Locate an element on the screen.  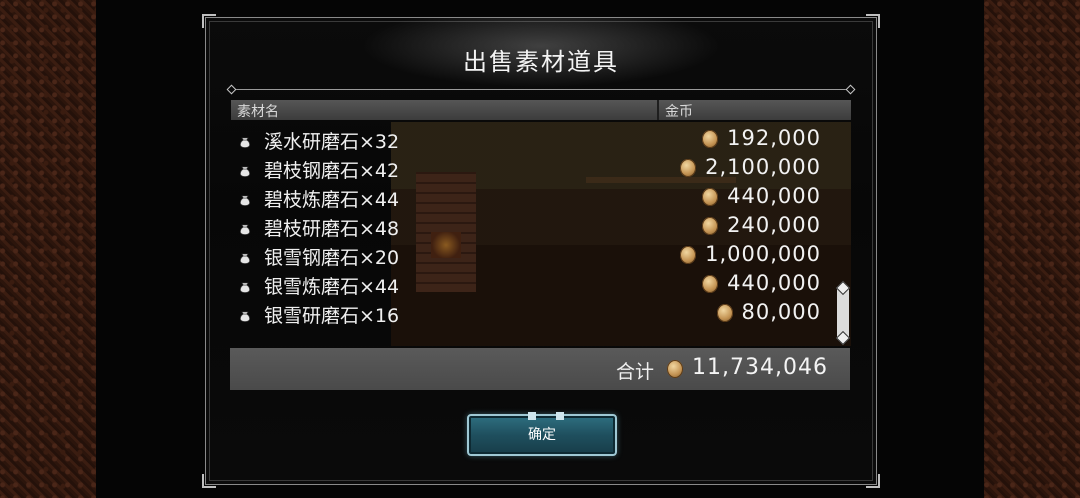
item-name: 银雪钢磨石×20 is located at coordinates (332, 258).